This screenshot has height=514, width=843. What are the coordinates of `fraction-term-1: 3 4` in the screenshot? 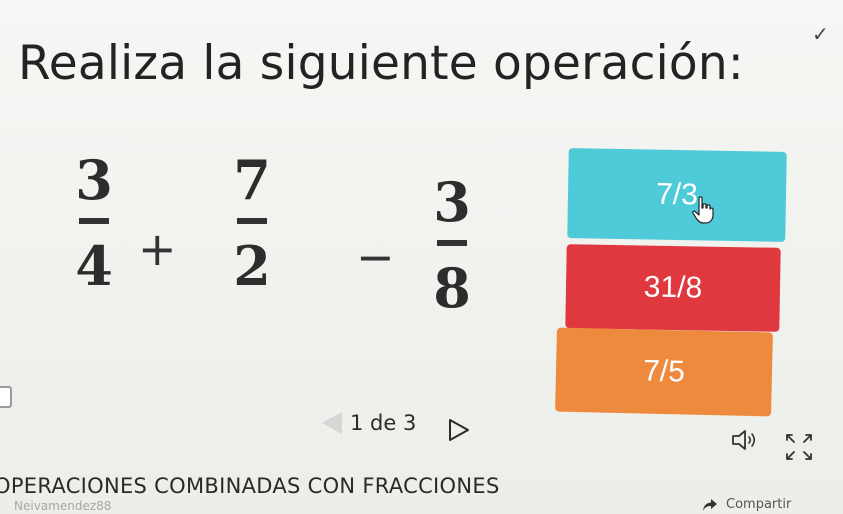 It's located at (94, 223).